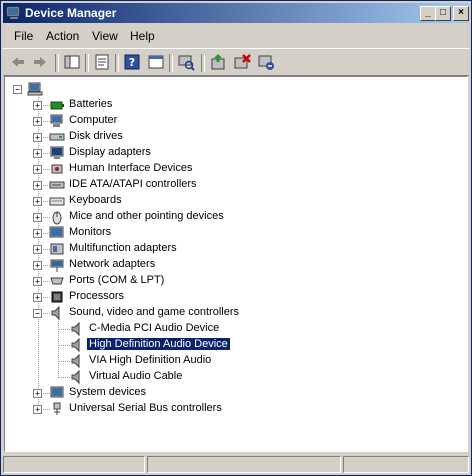  I want to click on disk-drive-icon, so click(57, 137).